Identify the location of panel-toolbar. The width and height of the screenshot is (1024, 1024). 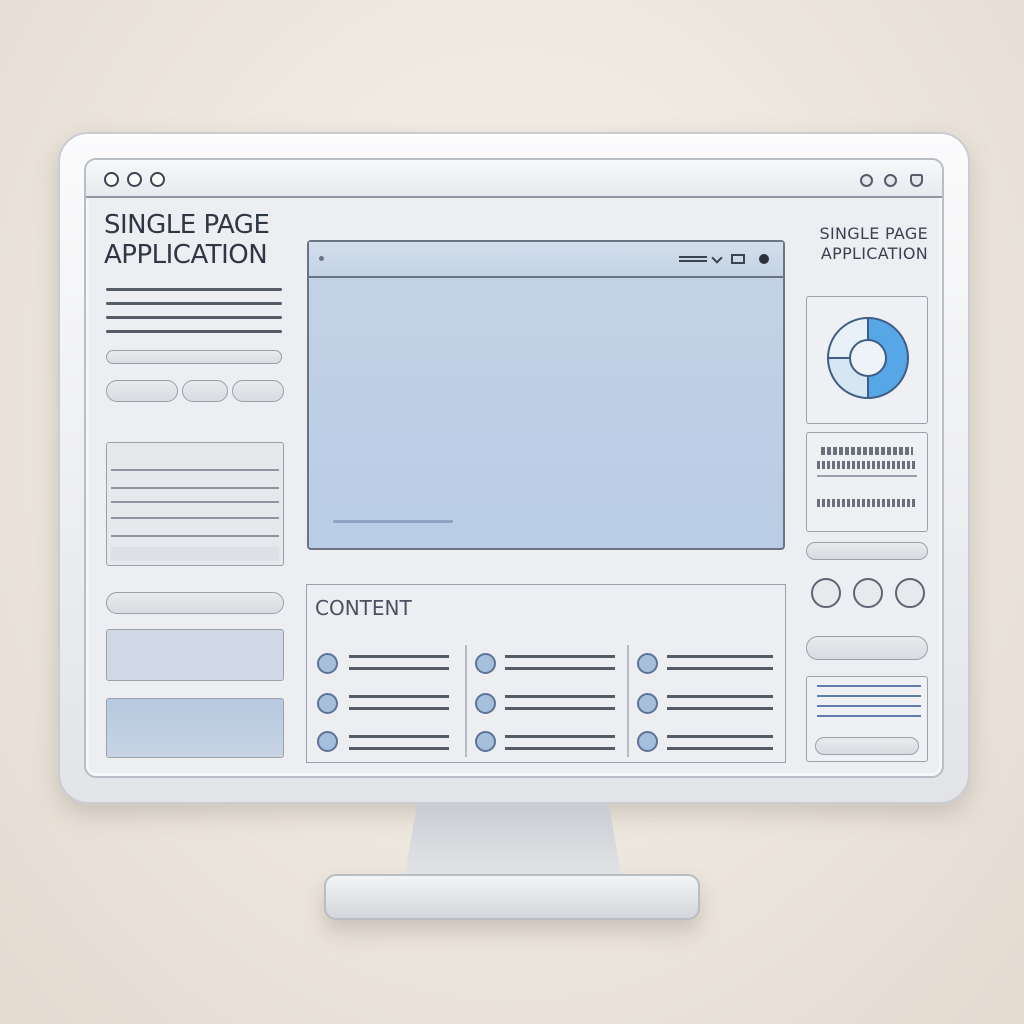
(546, 260).